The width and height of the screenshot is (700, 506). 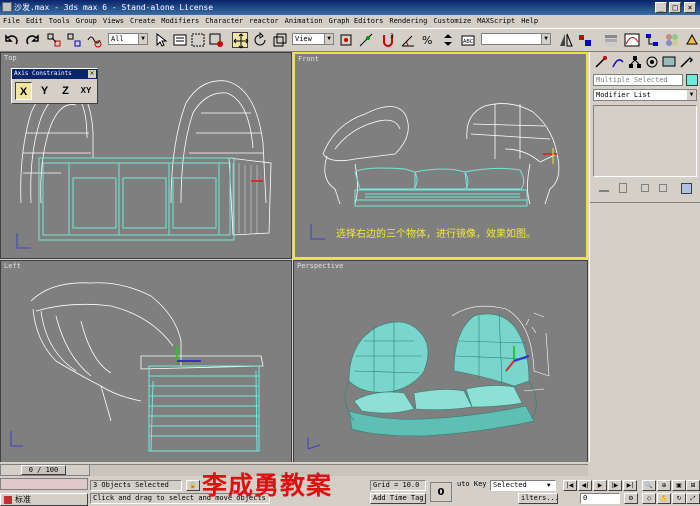 What do you see at coordinates (94, 40) in the screenshot?
I see `bind-space-warp-icon` at bounding box center [94, 40].